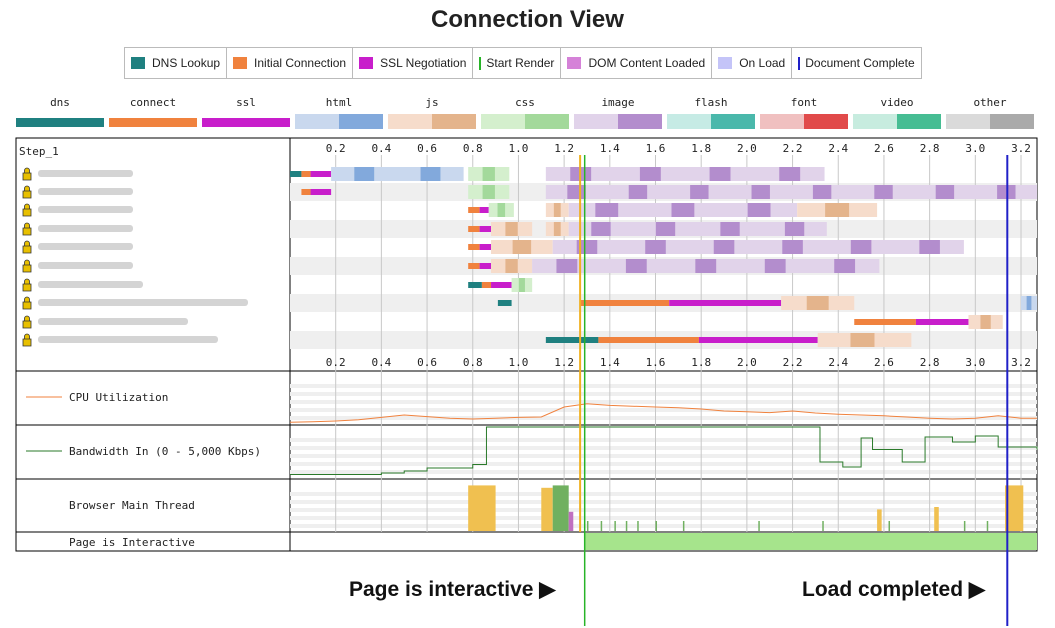 This screenshot has width=1055, height=628. I want to click on x-tick-bottom: 0.8, so click(473, 362).